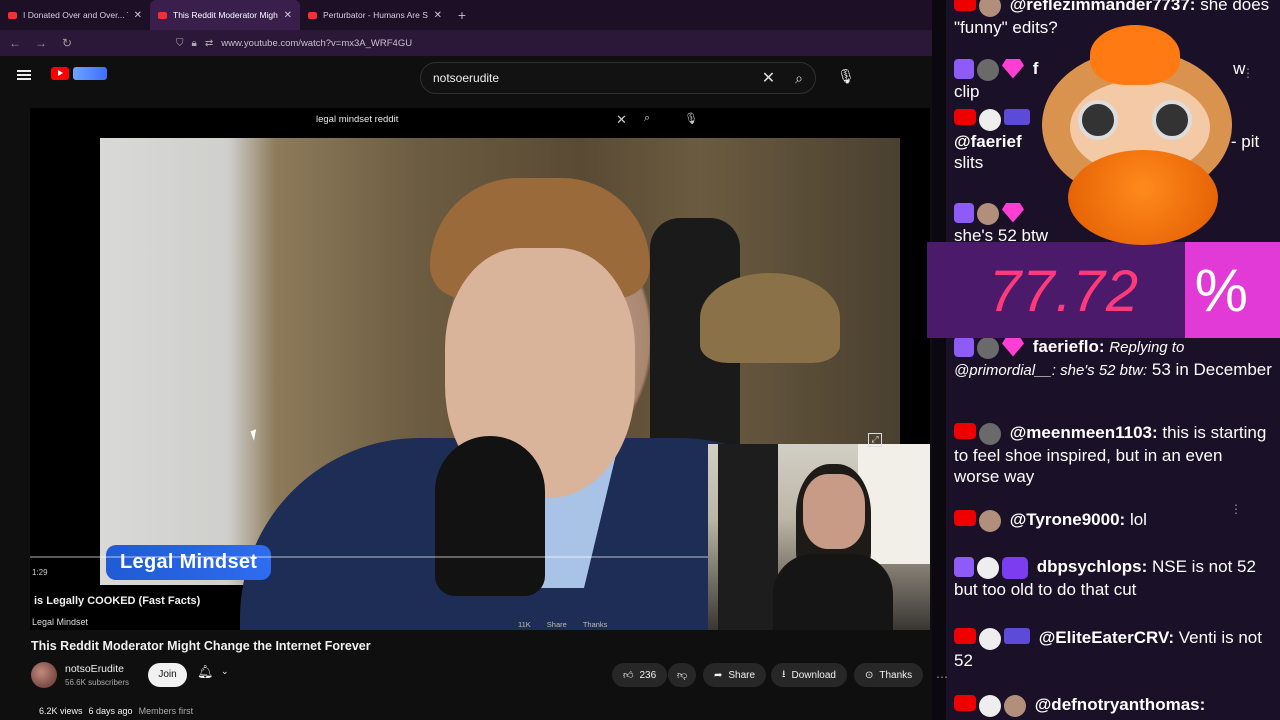 The height and width of the screenshot is (720, 1280). I want to click on lock-icon: 🔒︎, so click(194, 43).